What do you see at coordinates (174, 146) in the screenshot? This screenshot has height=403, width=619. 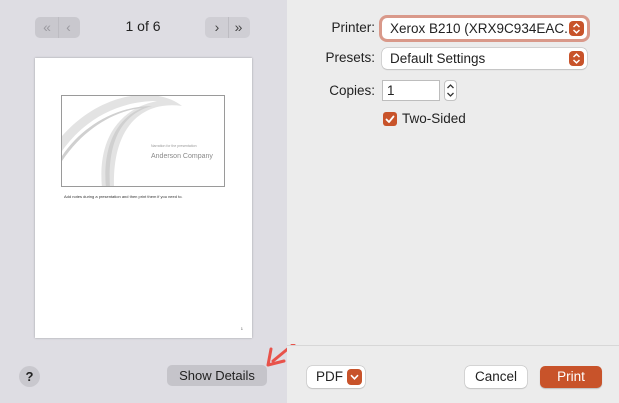 I see `slide-caption: Narration for the presentation` at bounding box center [174, 146].